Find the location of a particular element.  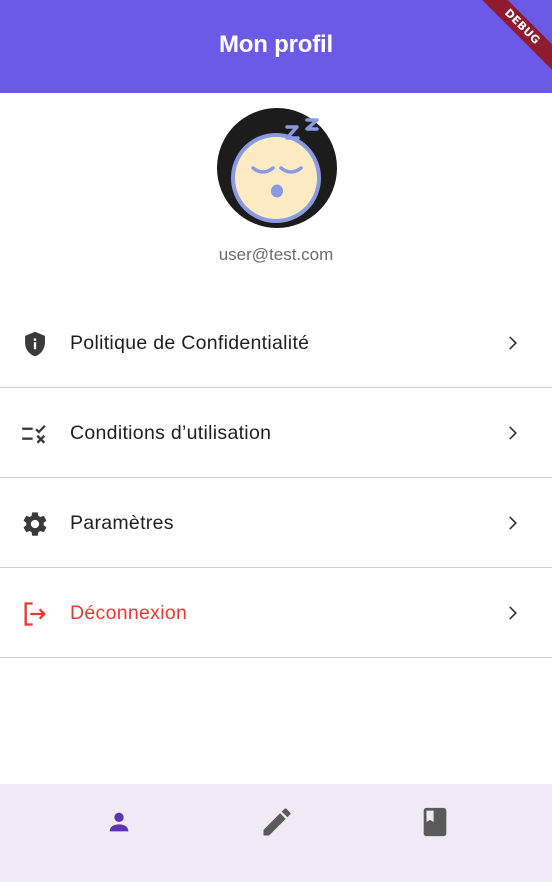

menu-item-label: Politique de Confidentialité is located at coordinates (190, 343).